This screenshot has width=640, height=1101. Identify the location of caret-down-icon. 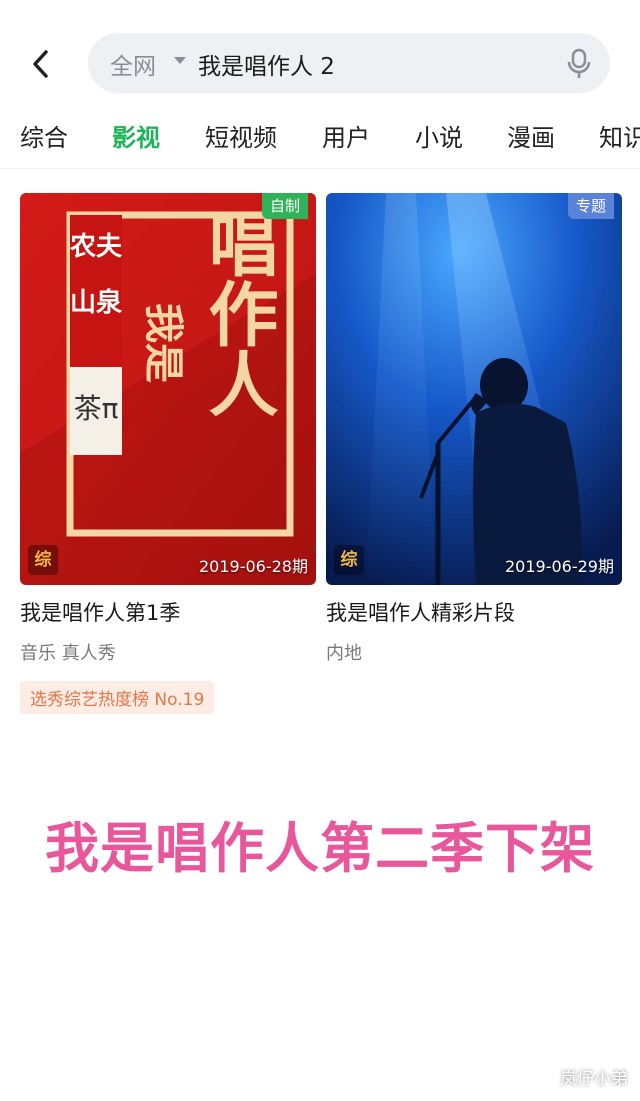
(180, 60).